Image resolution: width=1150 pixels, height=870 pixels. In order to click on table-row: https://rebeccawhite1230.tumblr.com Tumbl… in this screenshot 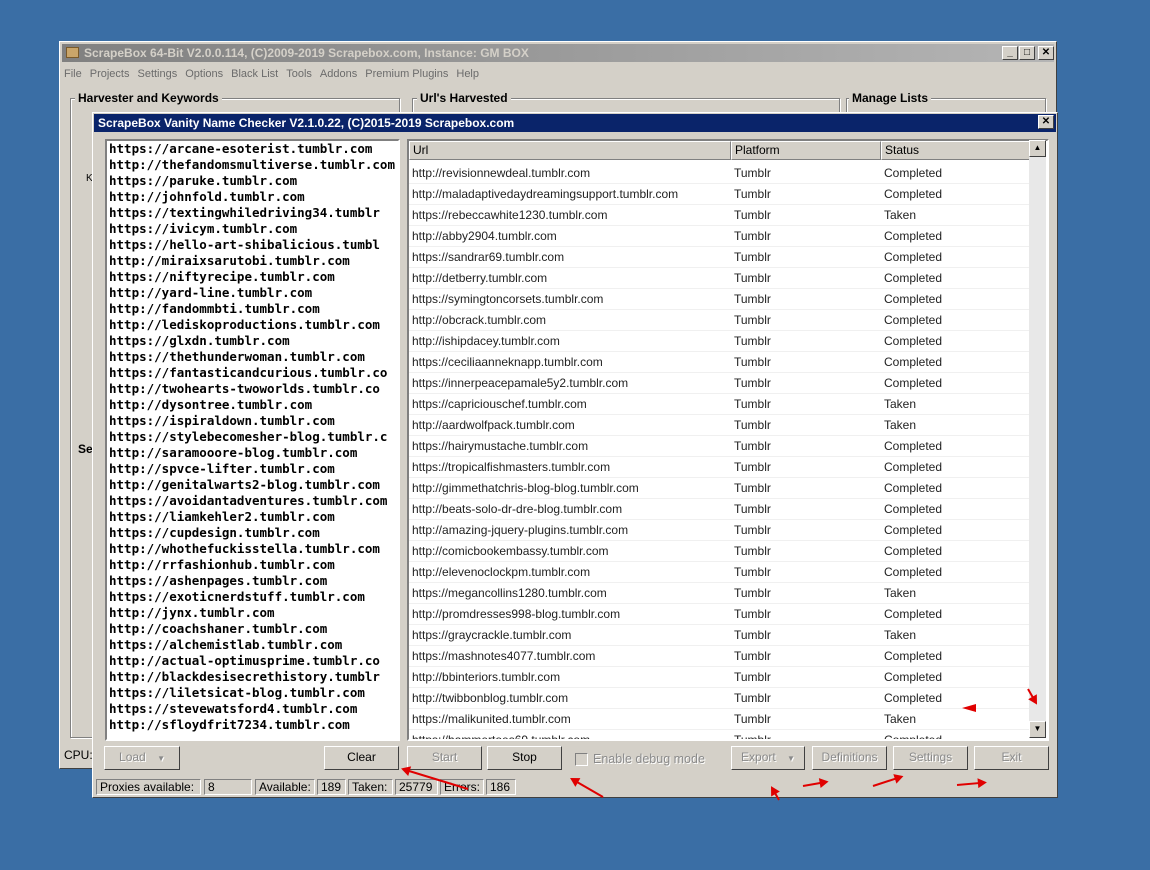, I will do `click(719, 215)`.